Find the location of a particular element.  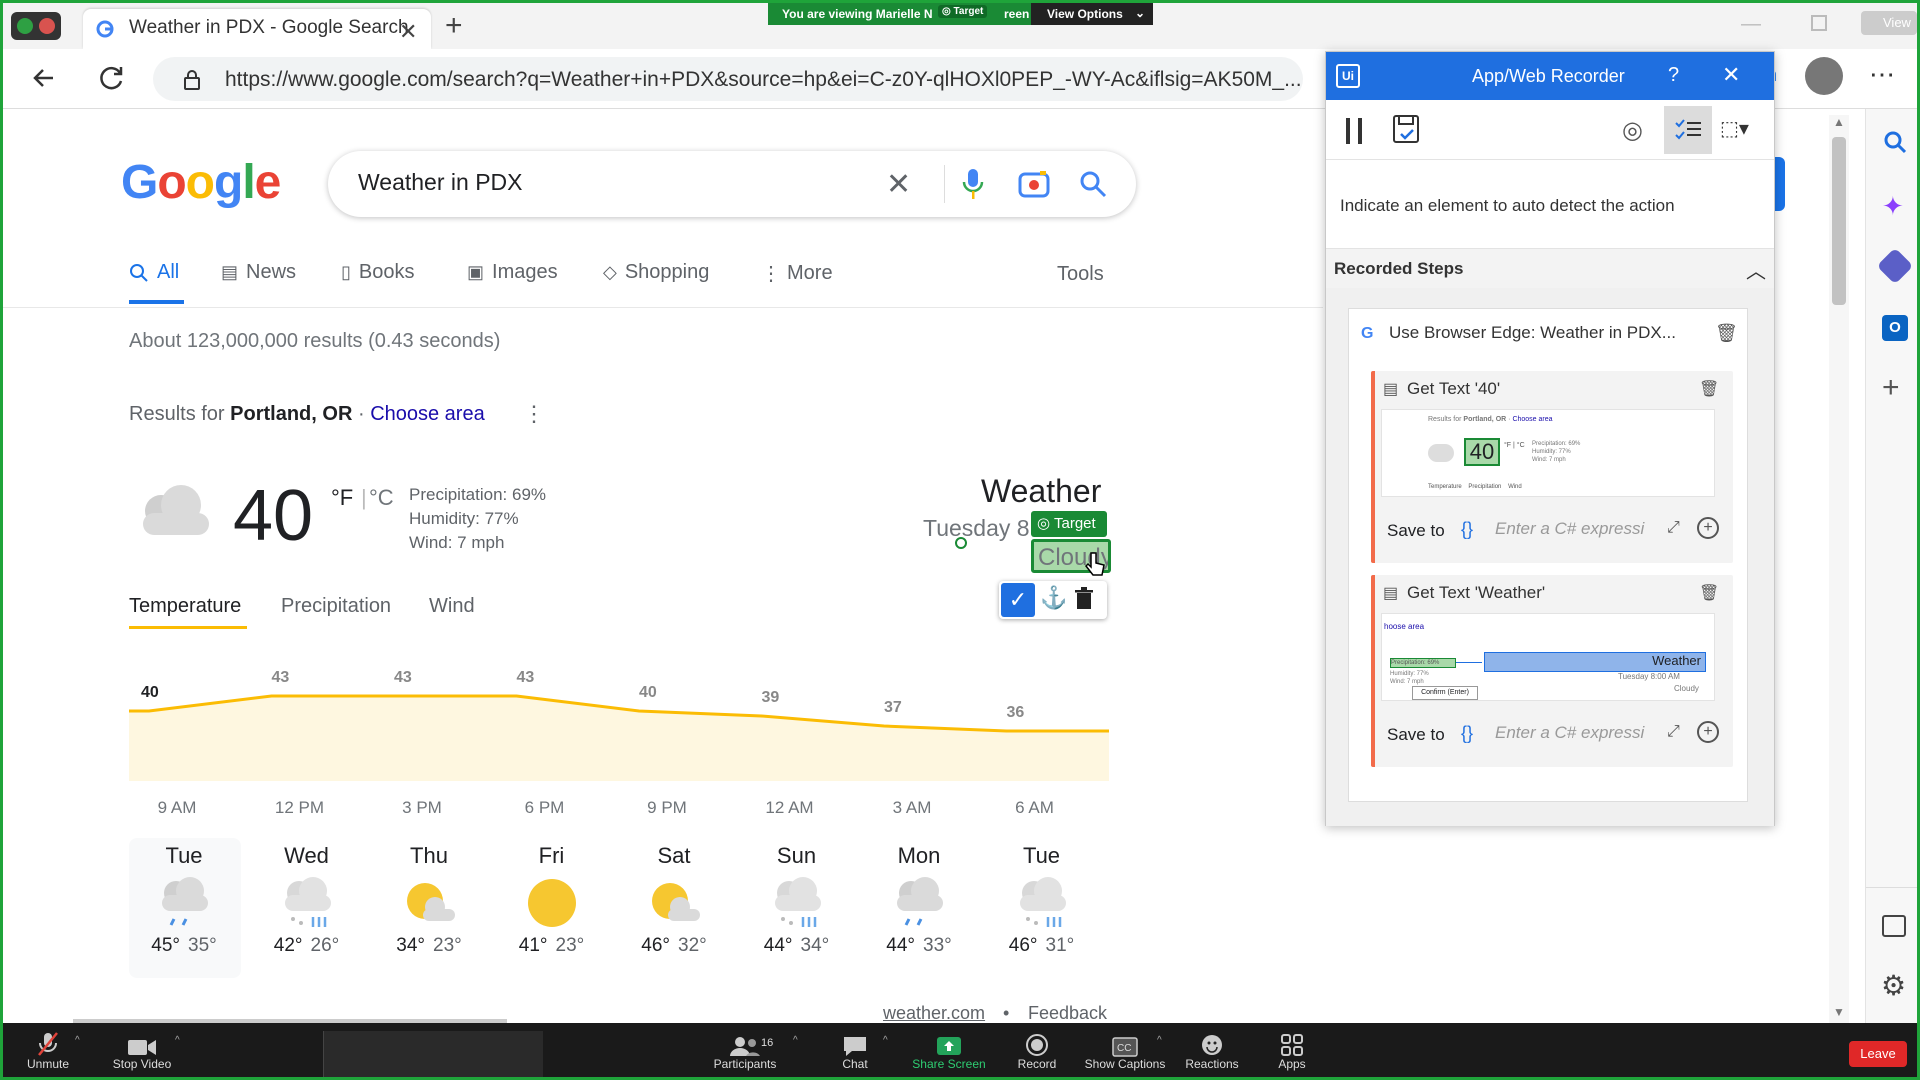

forecast-day: Sat 46° 32° is located at coordinates (674, 900).